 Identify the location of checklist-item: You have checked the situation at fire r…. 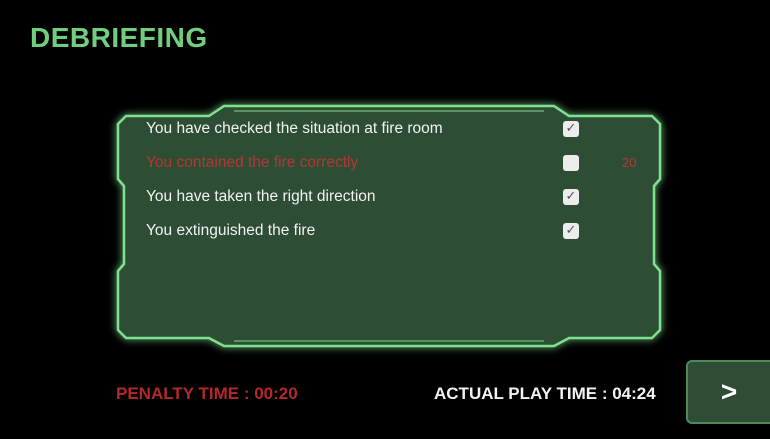
(401, 129).